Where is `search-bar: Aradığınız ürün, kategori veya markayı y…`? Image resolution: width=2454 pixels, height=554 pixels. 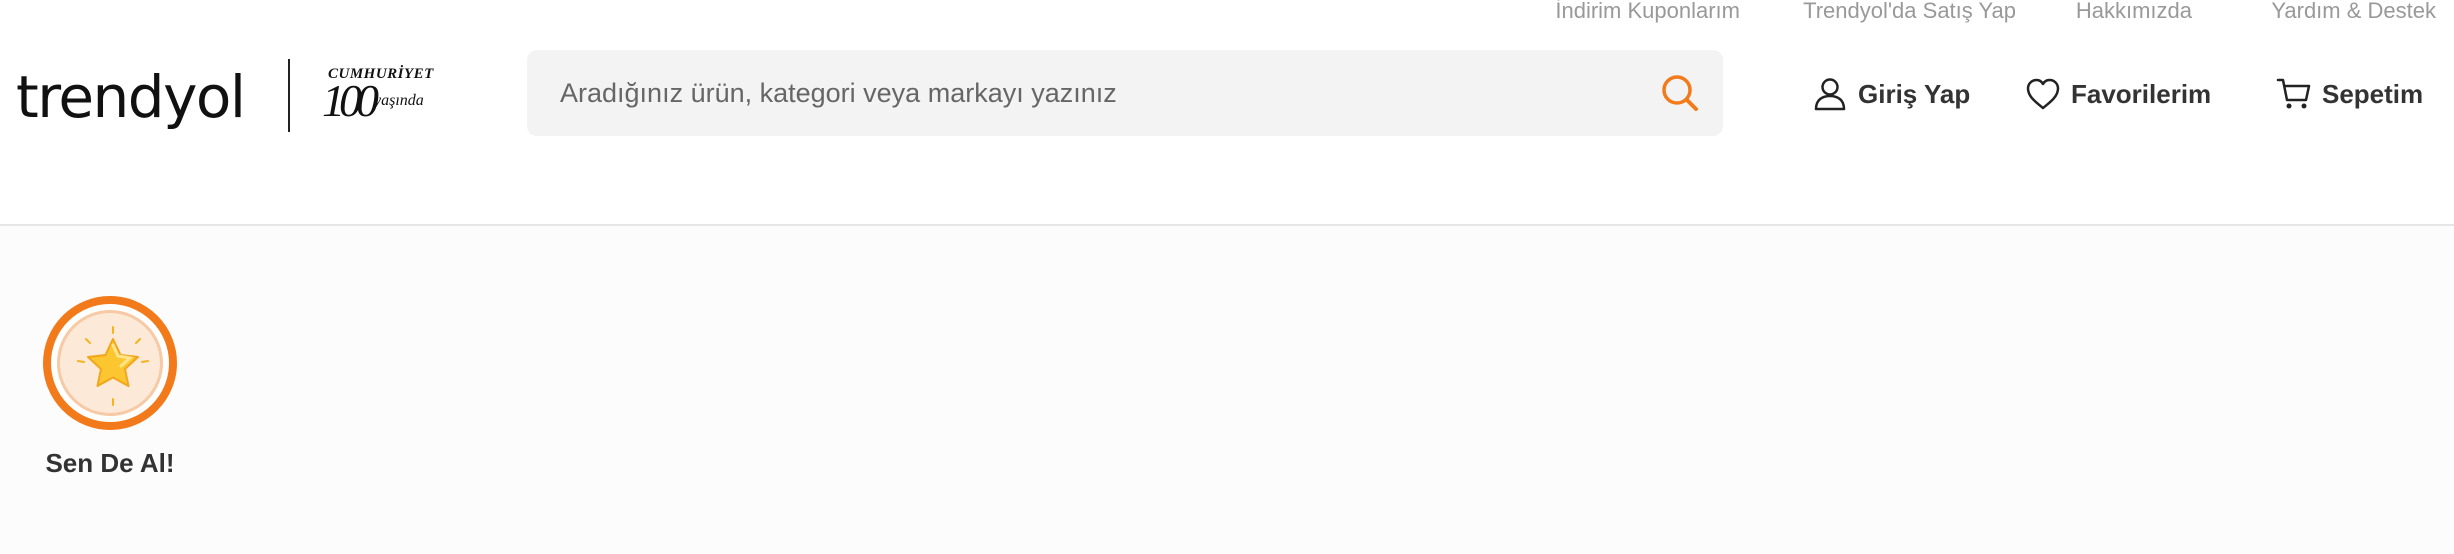
search-bar: Aradığınız ürün, kategori veya markayı y… is located at coordinates (1125, 93).